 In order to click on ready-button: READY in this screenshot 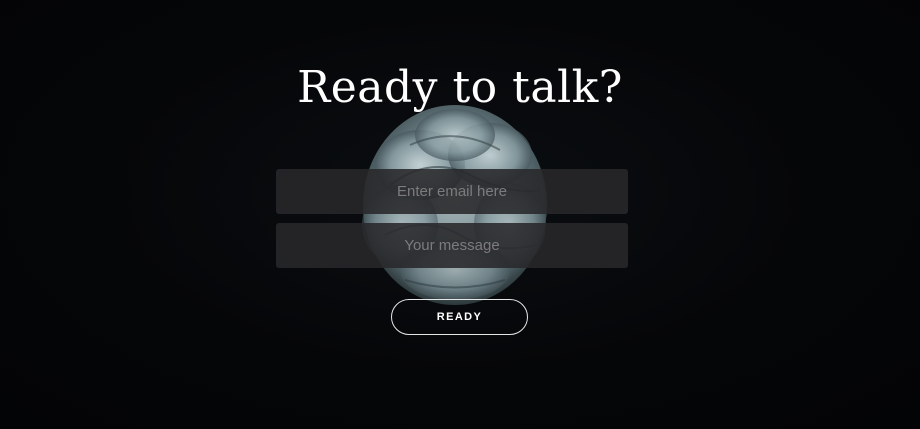, I will do `click(459, 317)`.